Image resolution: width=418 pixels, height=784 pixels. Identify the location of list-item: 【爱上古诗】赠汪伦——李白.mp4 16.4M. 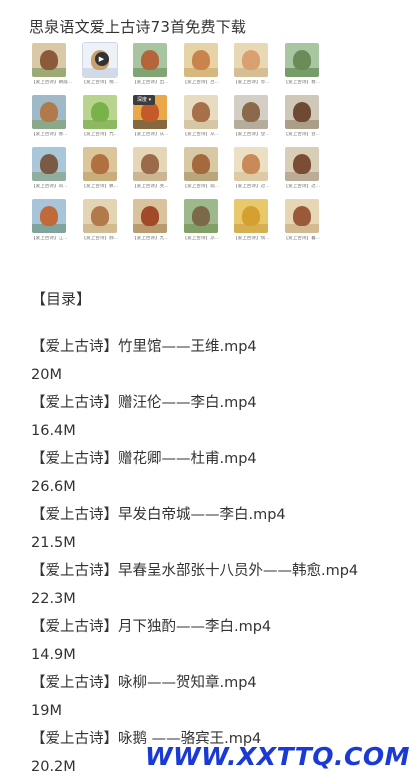
(221, 420).